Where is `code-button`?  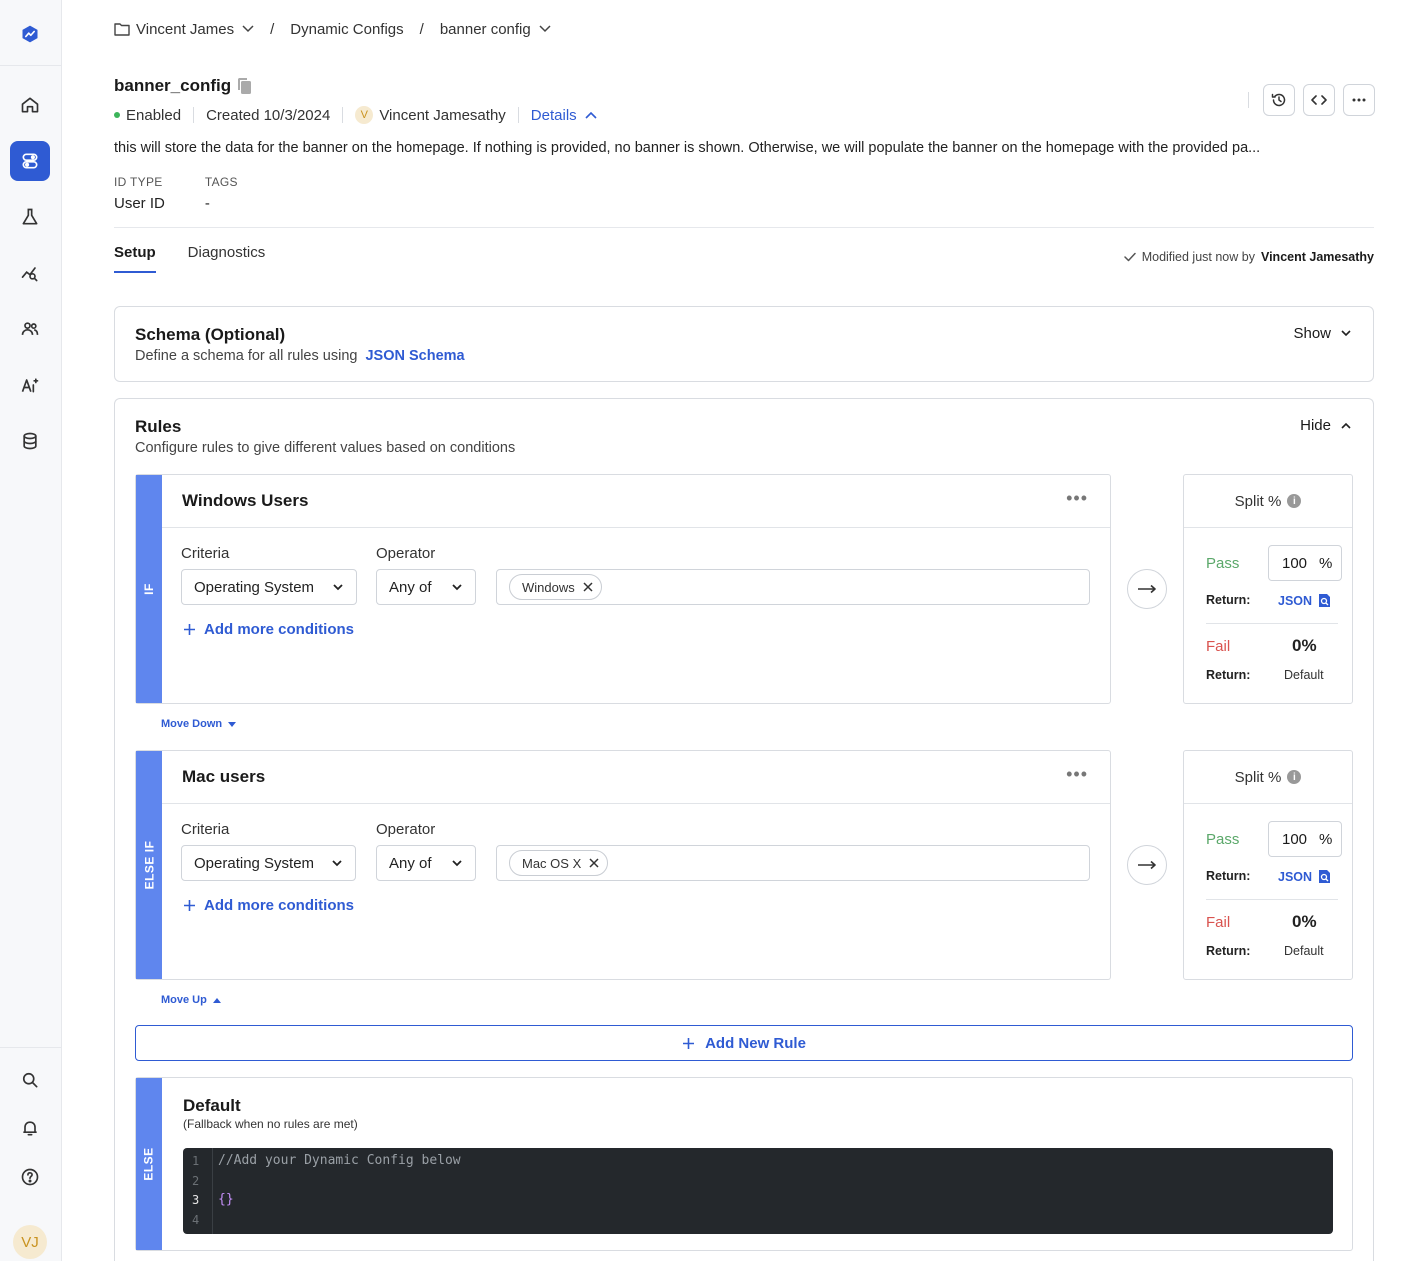 code-button is located at coordinates (1319, 100).